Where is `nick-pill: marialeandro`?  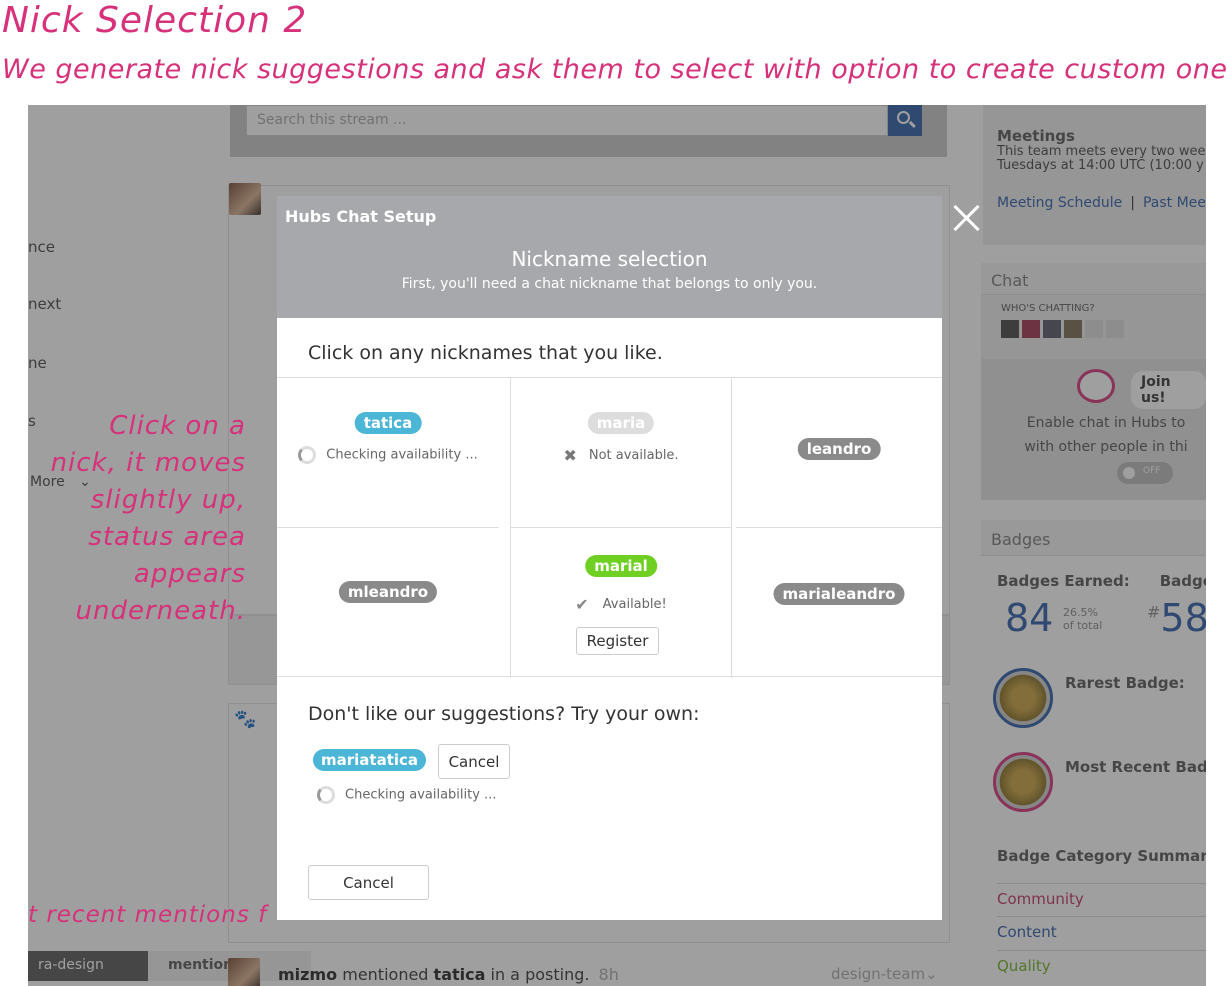
nick-pill: marialeandro is located at coordinates (839, 594).